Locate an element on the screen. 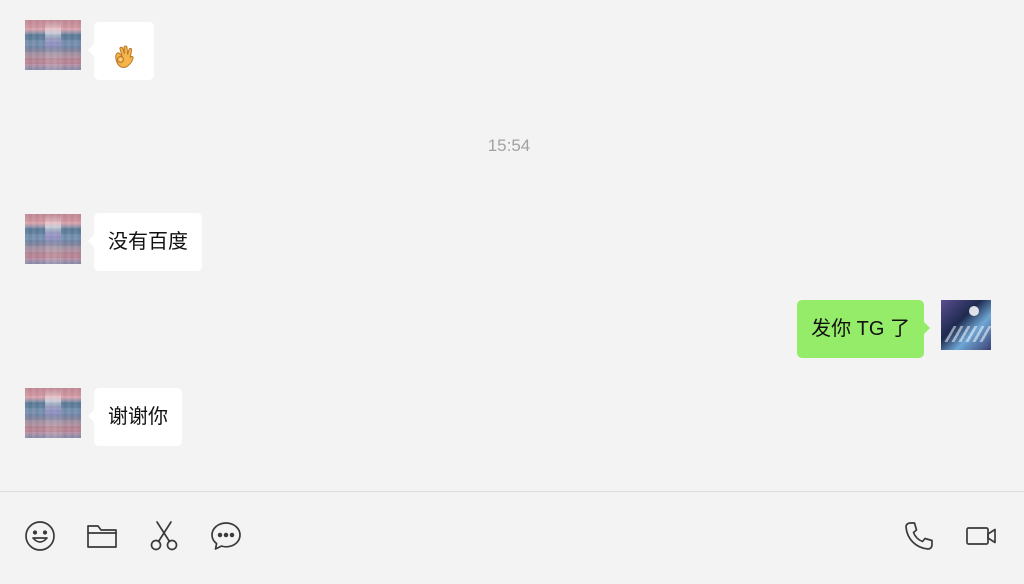 The height and width of the screenshot is (584, 1024). video-camera-icon is located at coordinates (981, 536).